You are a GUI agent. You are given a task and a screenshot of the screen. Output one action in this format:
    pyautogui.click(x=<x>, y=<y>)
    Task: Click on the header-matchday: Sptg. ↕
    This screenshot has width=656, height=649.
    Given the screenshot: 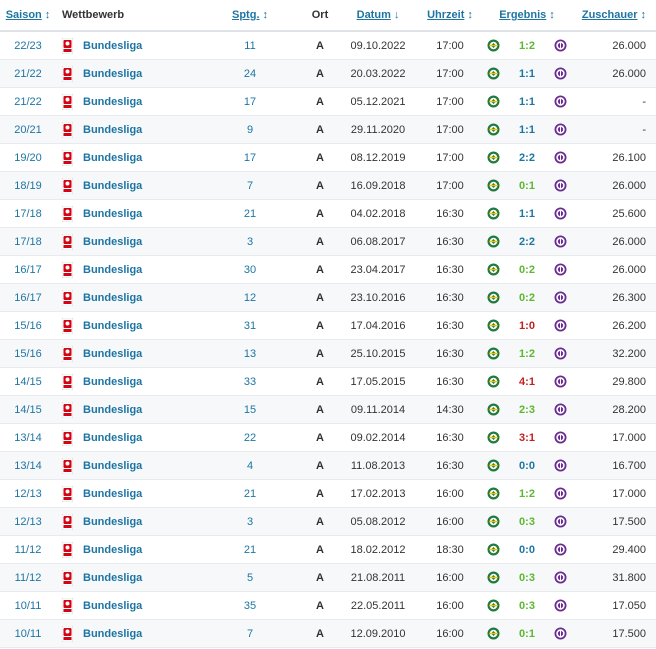 What is the action you would take?
    pyautogui.click(x=250, y=16)
    